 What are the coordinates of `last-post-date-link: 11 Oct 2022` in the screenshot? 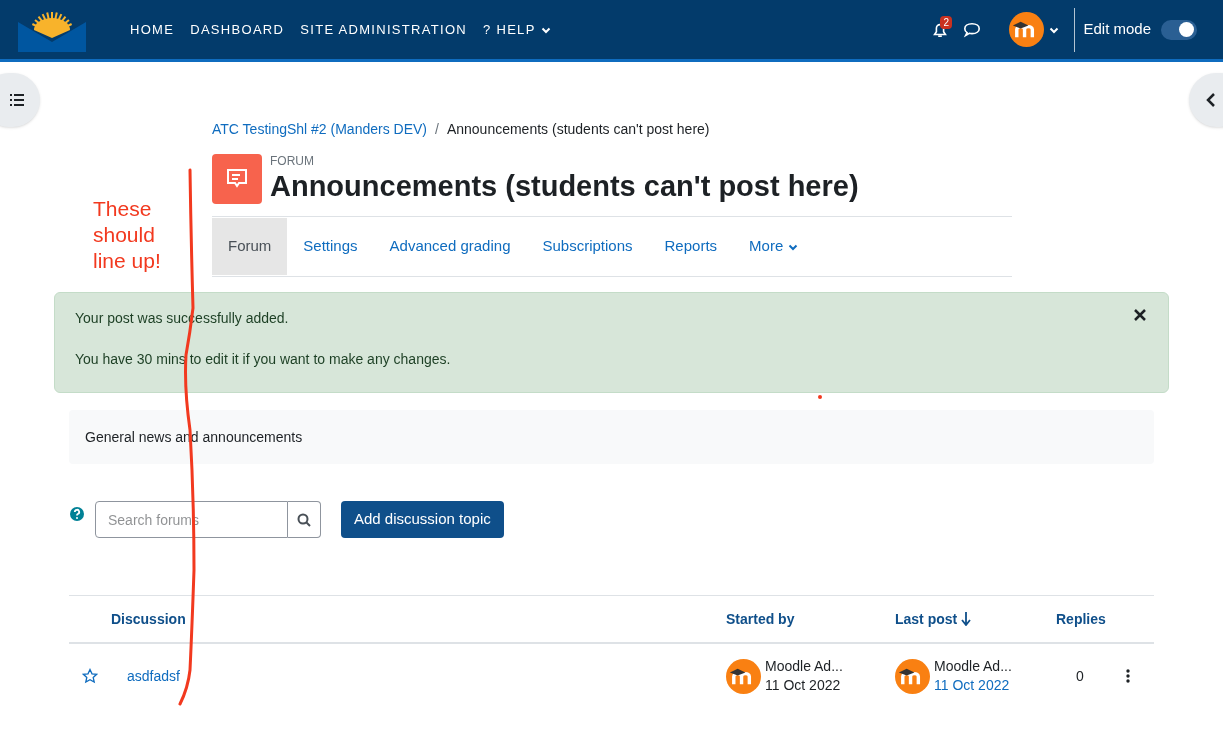 It's located at (973, 685).